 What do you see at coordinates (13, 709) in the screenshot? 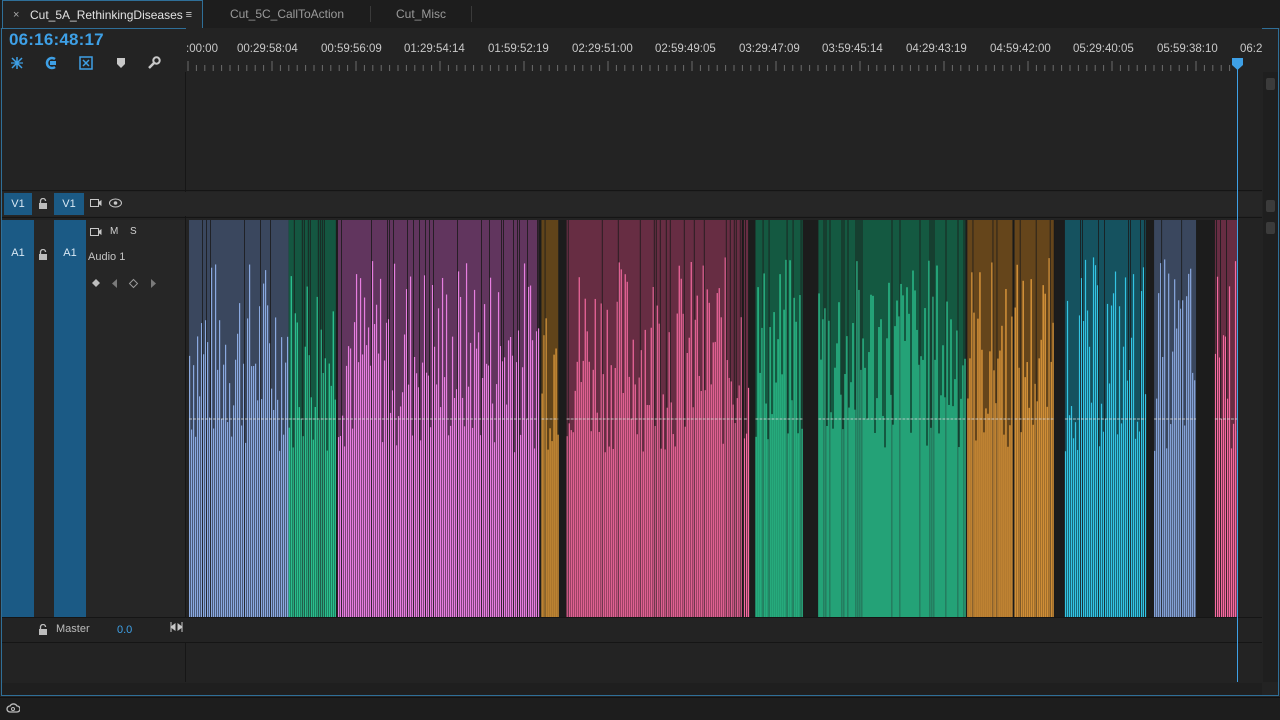
I see `creative-cloud-icon` at bounding box center [13, 709].